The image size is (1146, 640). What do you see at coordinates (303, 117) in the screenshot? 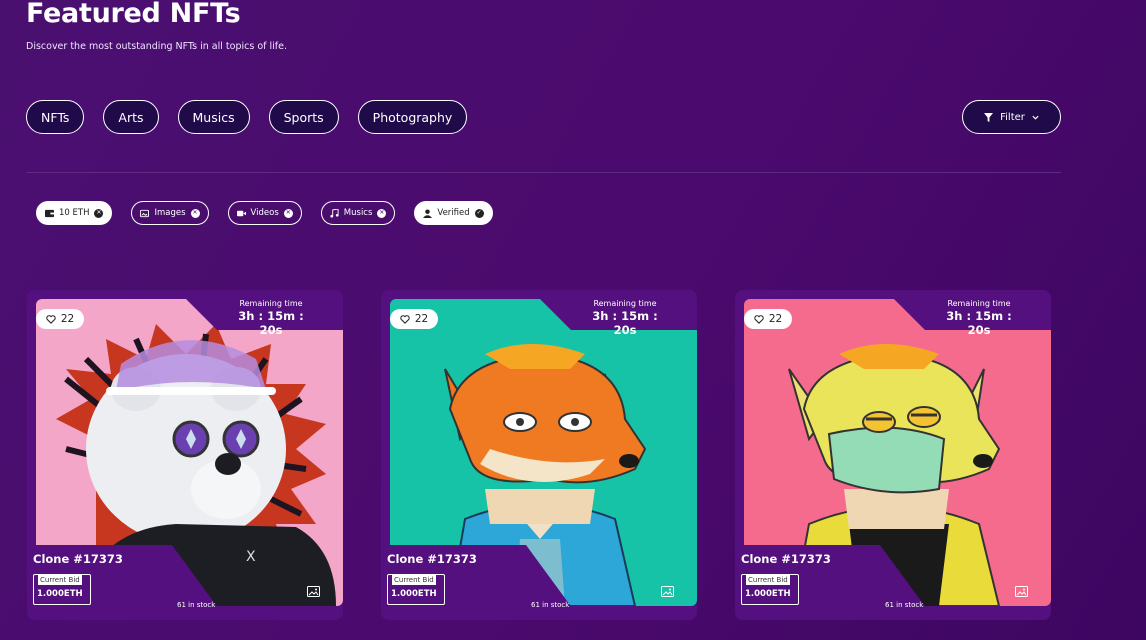
I see `category-sports-button: Sports` at bounding box center [303, 117].